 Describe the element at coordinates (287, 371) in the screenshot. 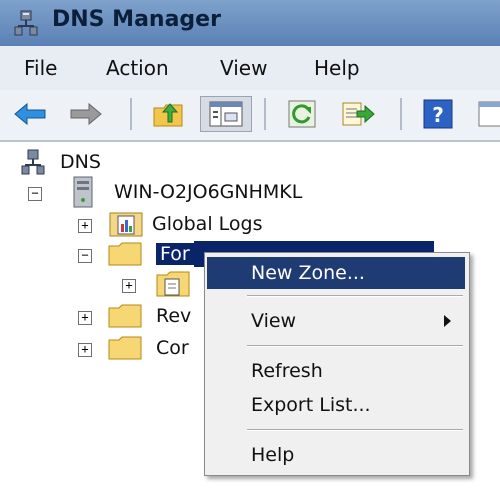

I see `menu-item-label: Refresh` at that location.